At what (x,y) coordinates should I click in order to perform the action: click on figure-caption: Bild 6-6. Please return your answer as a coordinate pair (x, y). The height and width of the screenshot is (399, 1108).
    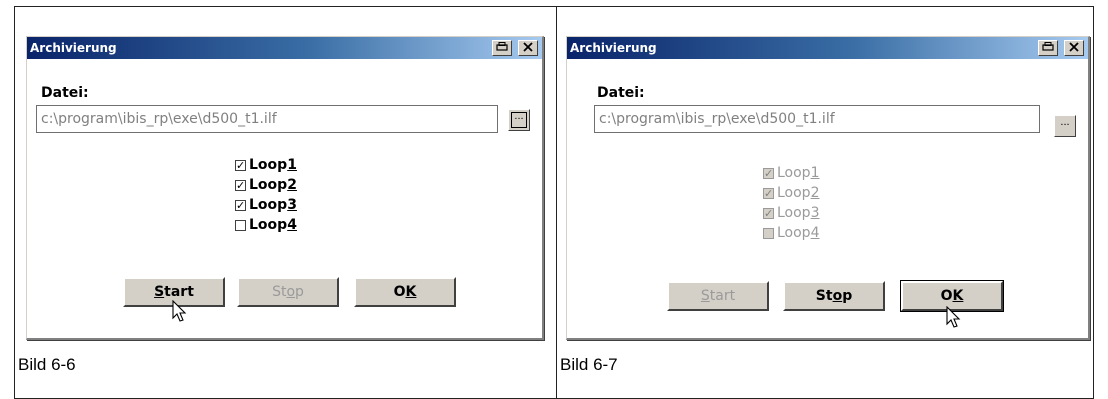
    Looking at the image, I should click on (47, 364).